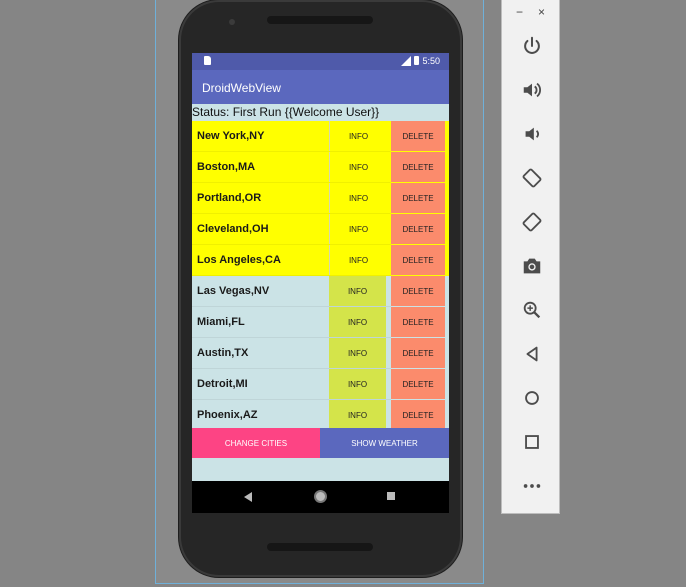 The image size is (686, 587). Describe the element at coordinates (320, 167) in the screenshot. I see `city-row: Boston,MA INFO DELETE` at that location.